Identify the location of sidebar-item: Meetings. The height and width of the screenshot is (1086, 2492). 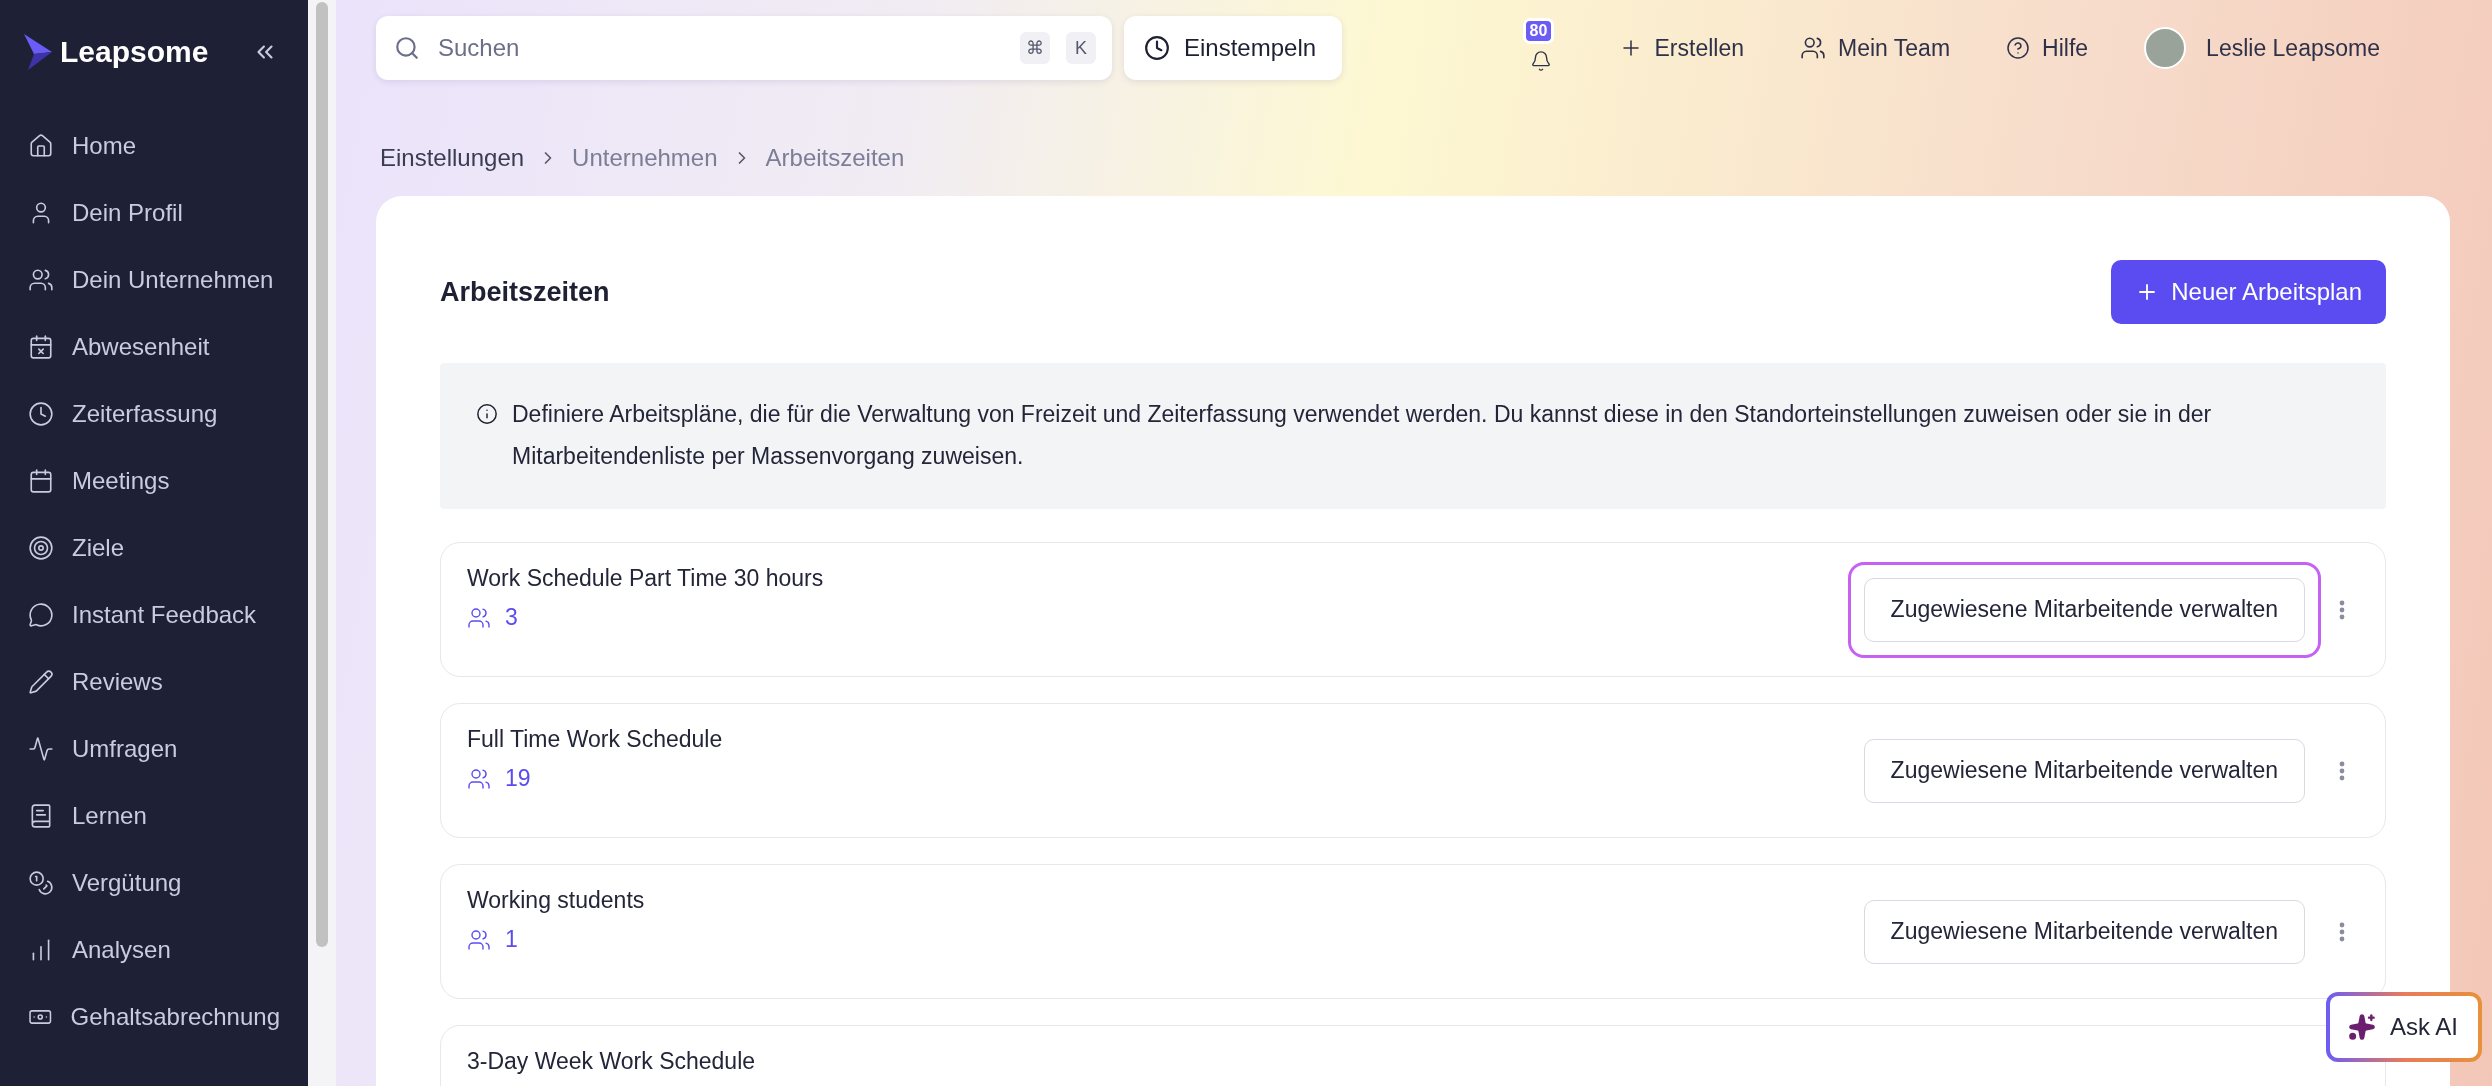
(154, 480).